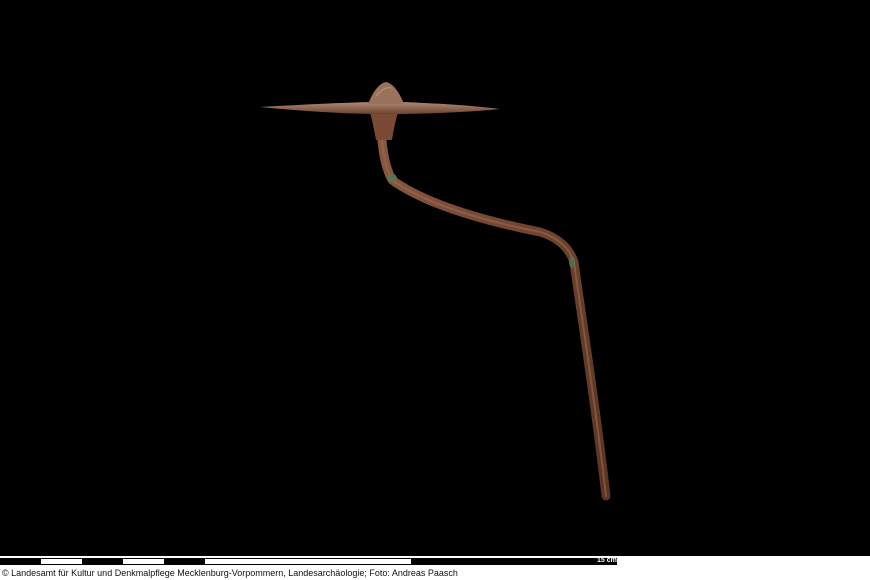 The height and width of the screenshot is (580, 870). I want to click on scale-bar: 15 cm, so click(435, 561).